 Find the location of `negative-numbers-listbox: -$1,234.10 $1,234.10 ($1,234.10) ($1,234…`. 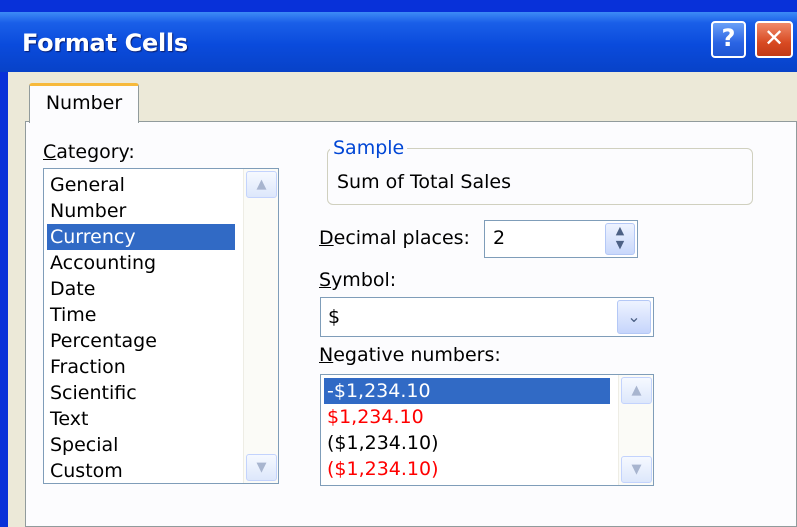

negative-numbers-listbox: -$1,234.10 $1,234.10 ($1,234.10) ($1,234… is located at coordinates (487, 430).